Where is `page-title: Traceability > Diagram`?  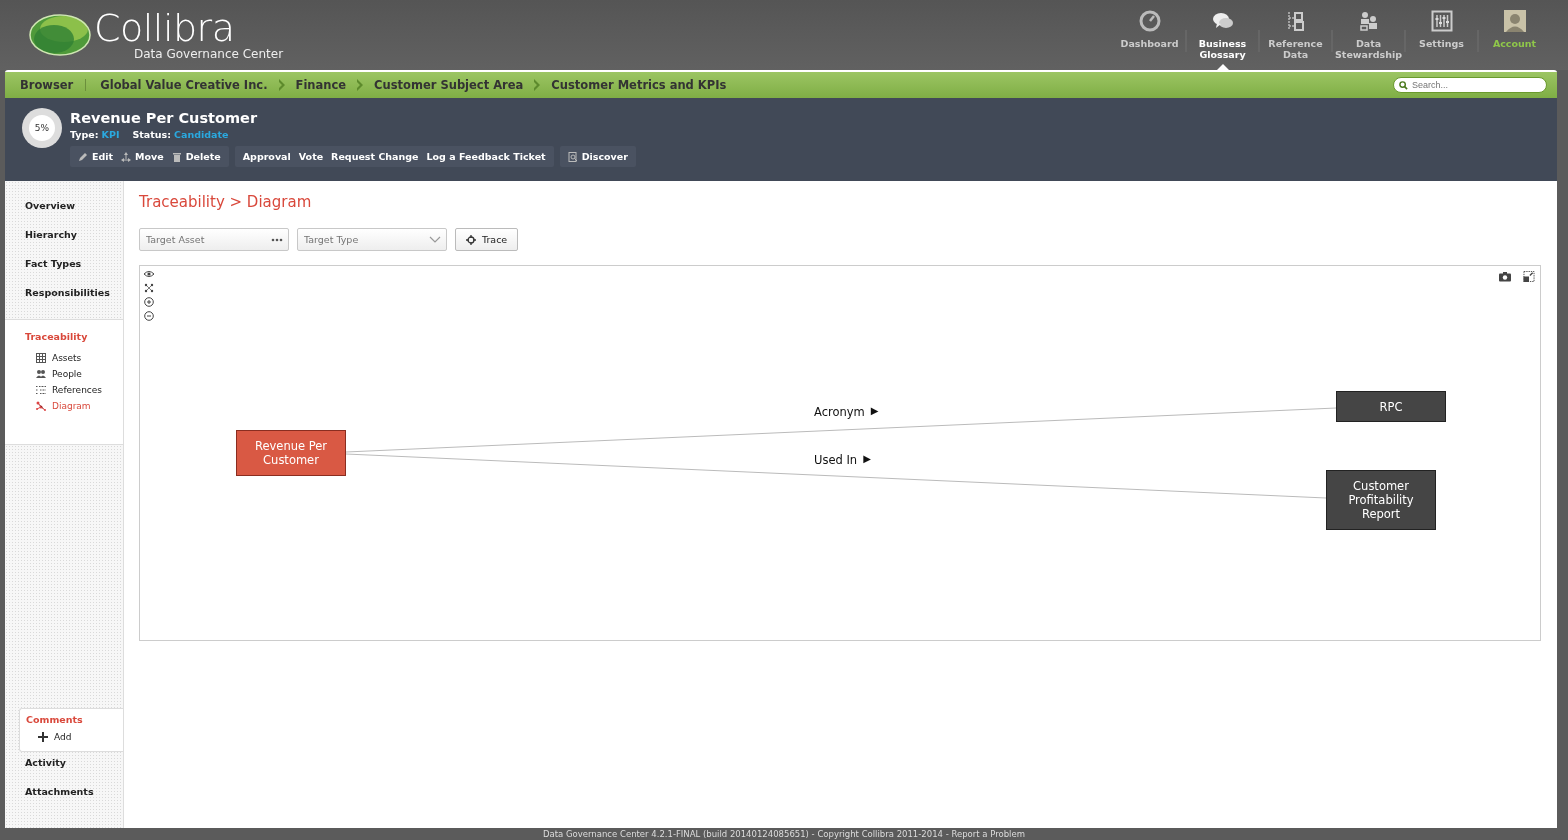
page-title: Traceability > Diagram is located at coordinates (226, 202).